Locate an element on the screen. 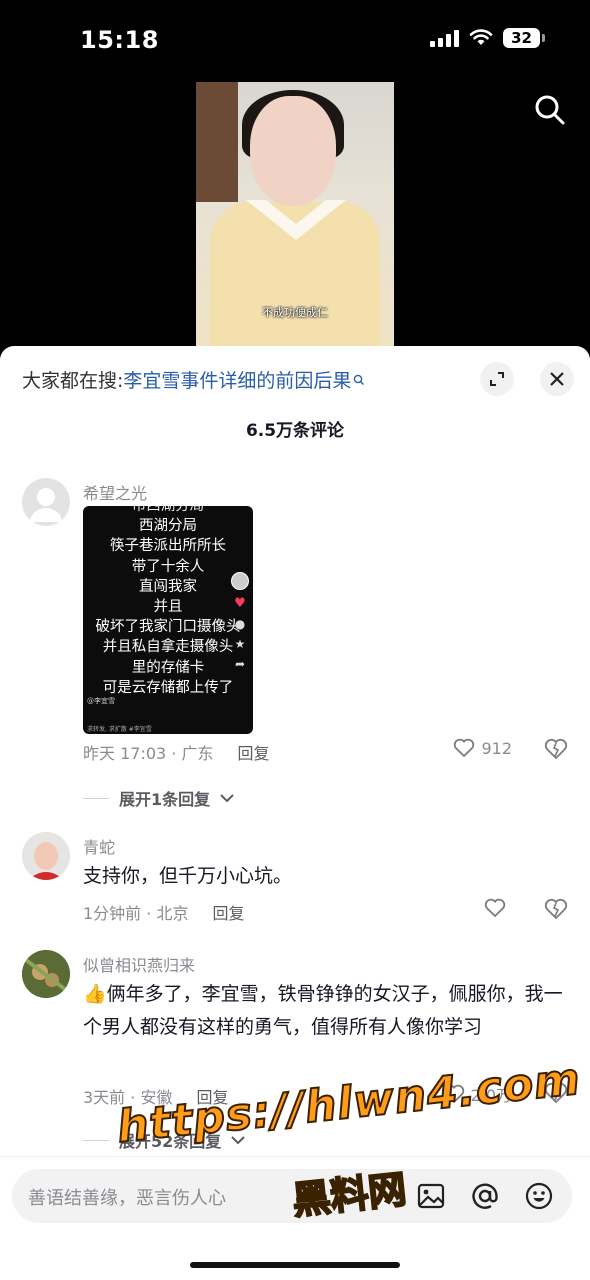 The width and height of the screenshot is (590, 1280). everyone-search-link: 大家都在搜: 李宜雪事件详细的前因后果 is located at coordinates (193, 379).